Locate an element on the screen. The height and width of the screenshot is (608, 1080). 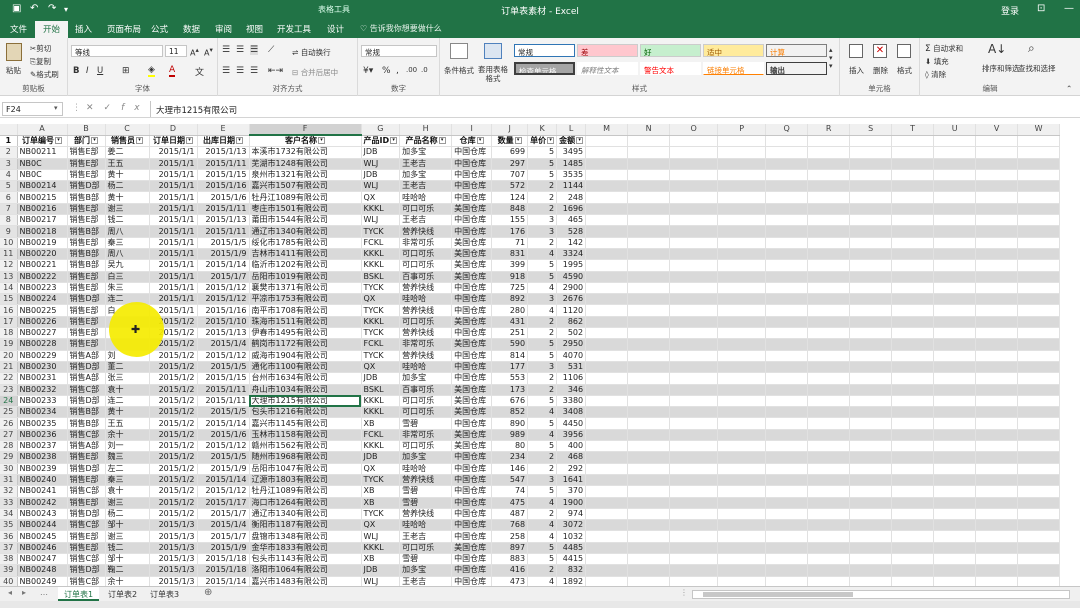
cell: 5 is located at coordinates (542, 401).